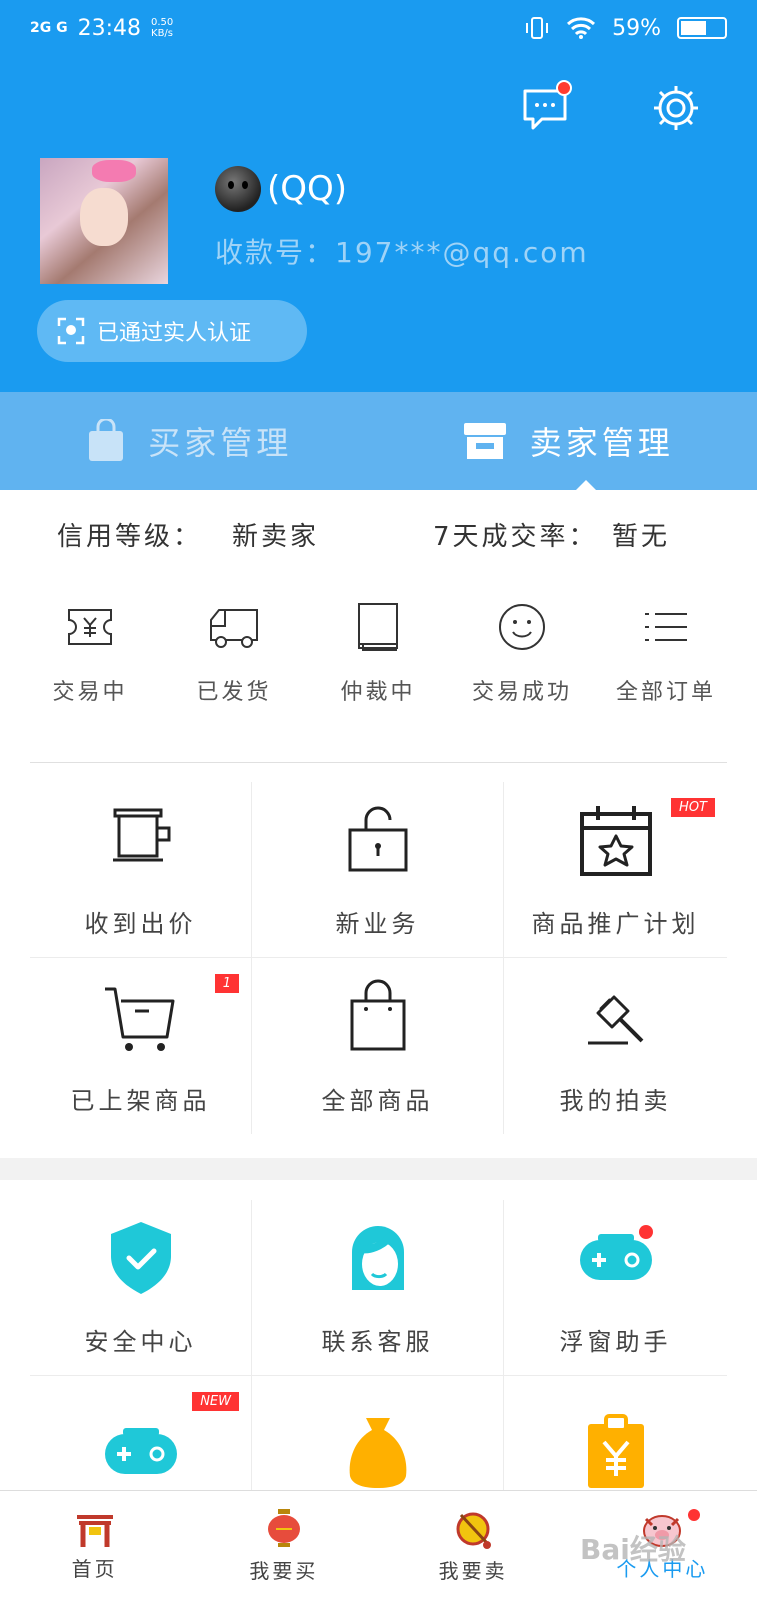 The width and height of the screenshot is (757, 1600). I want to click on smile-icon, so click(522, 627).